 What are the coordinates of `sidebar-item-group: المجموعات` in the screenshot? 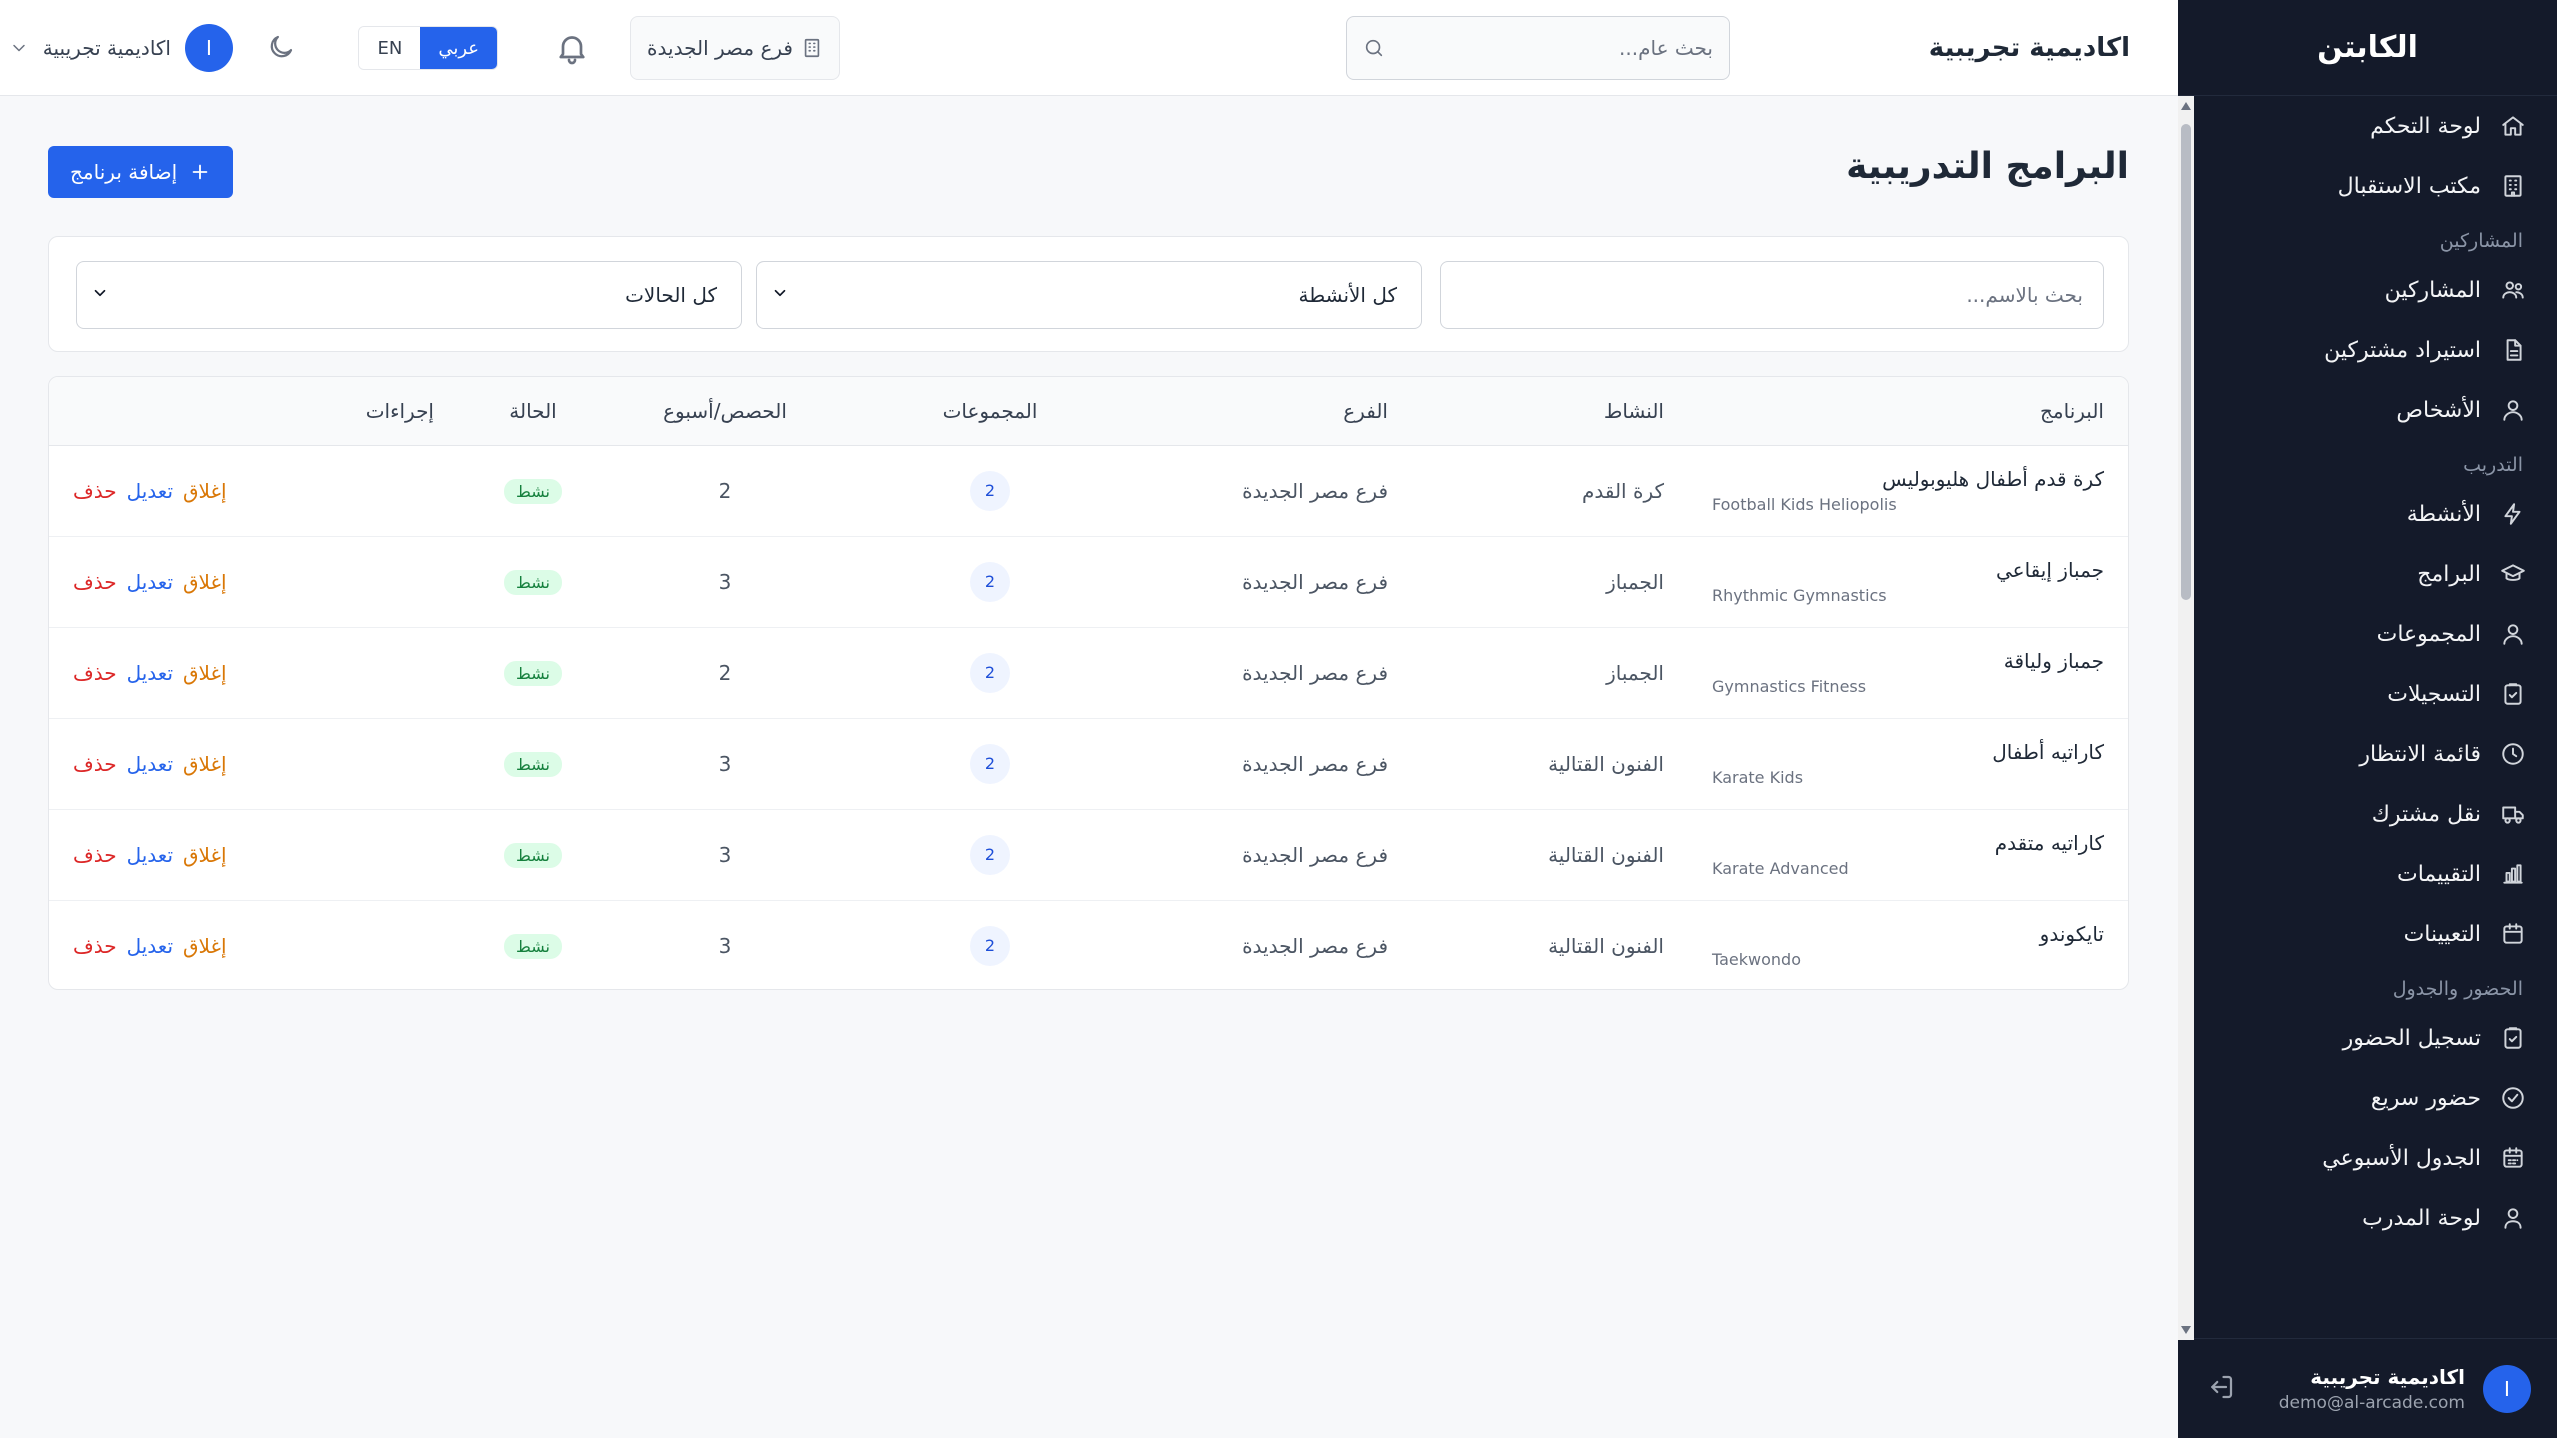 It's located at (2367, 634).